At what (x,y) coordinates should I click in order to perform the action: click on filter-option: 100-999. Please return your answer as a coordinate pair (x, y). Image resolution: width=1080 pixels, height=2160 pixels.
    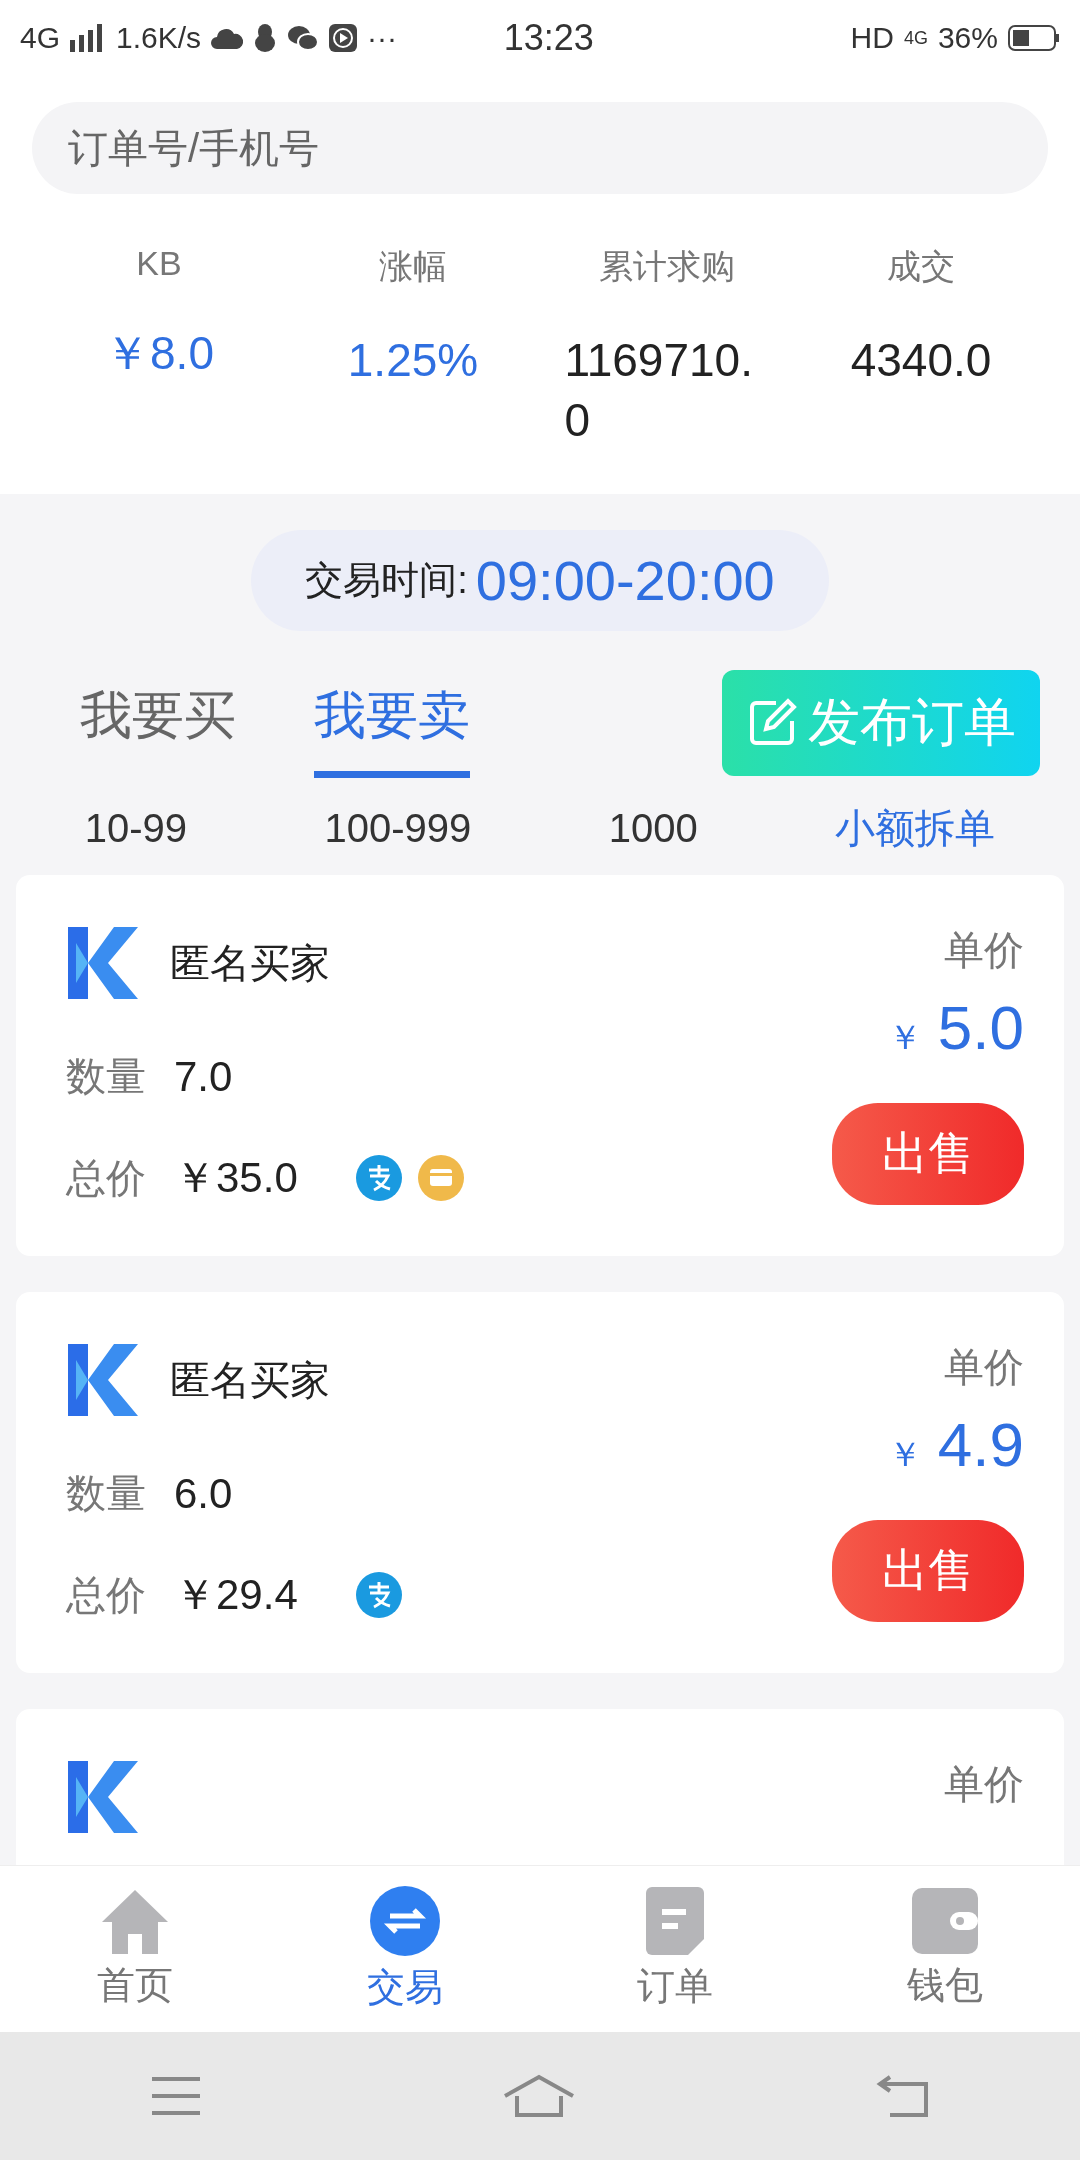
    Looking at the image, I should click on (398, 828).